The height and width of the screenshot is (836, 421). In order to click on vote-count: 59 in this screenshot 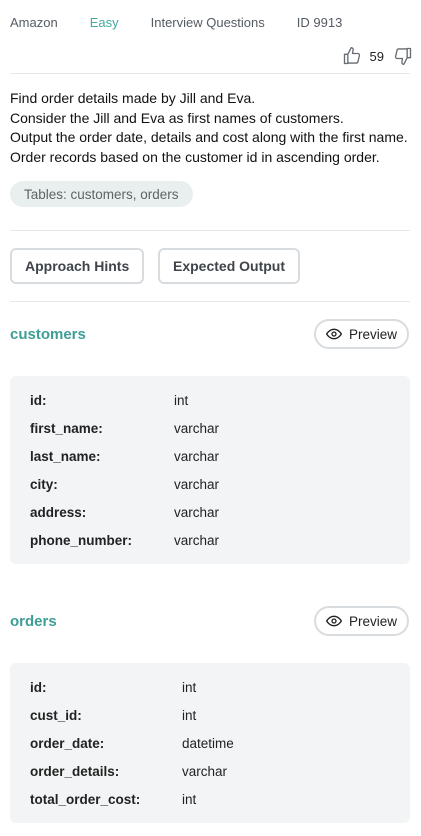, I will do `click(376, 56)`.